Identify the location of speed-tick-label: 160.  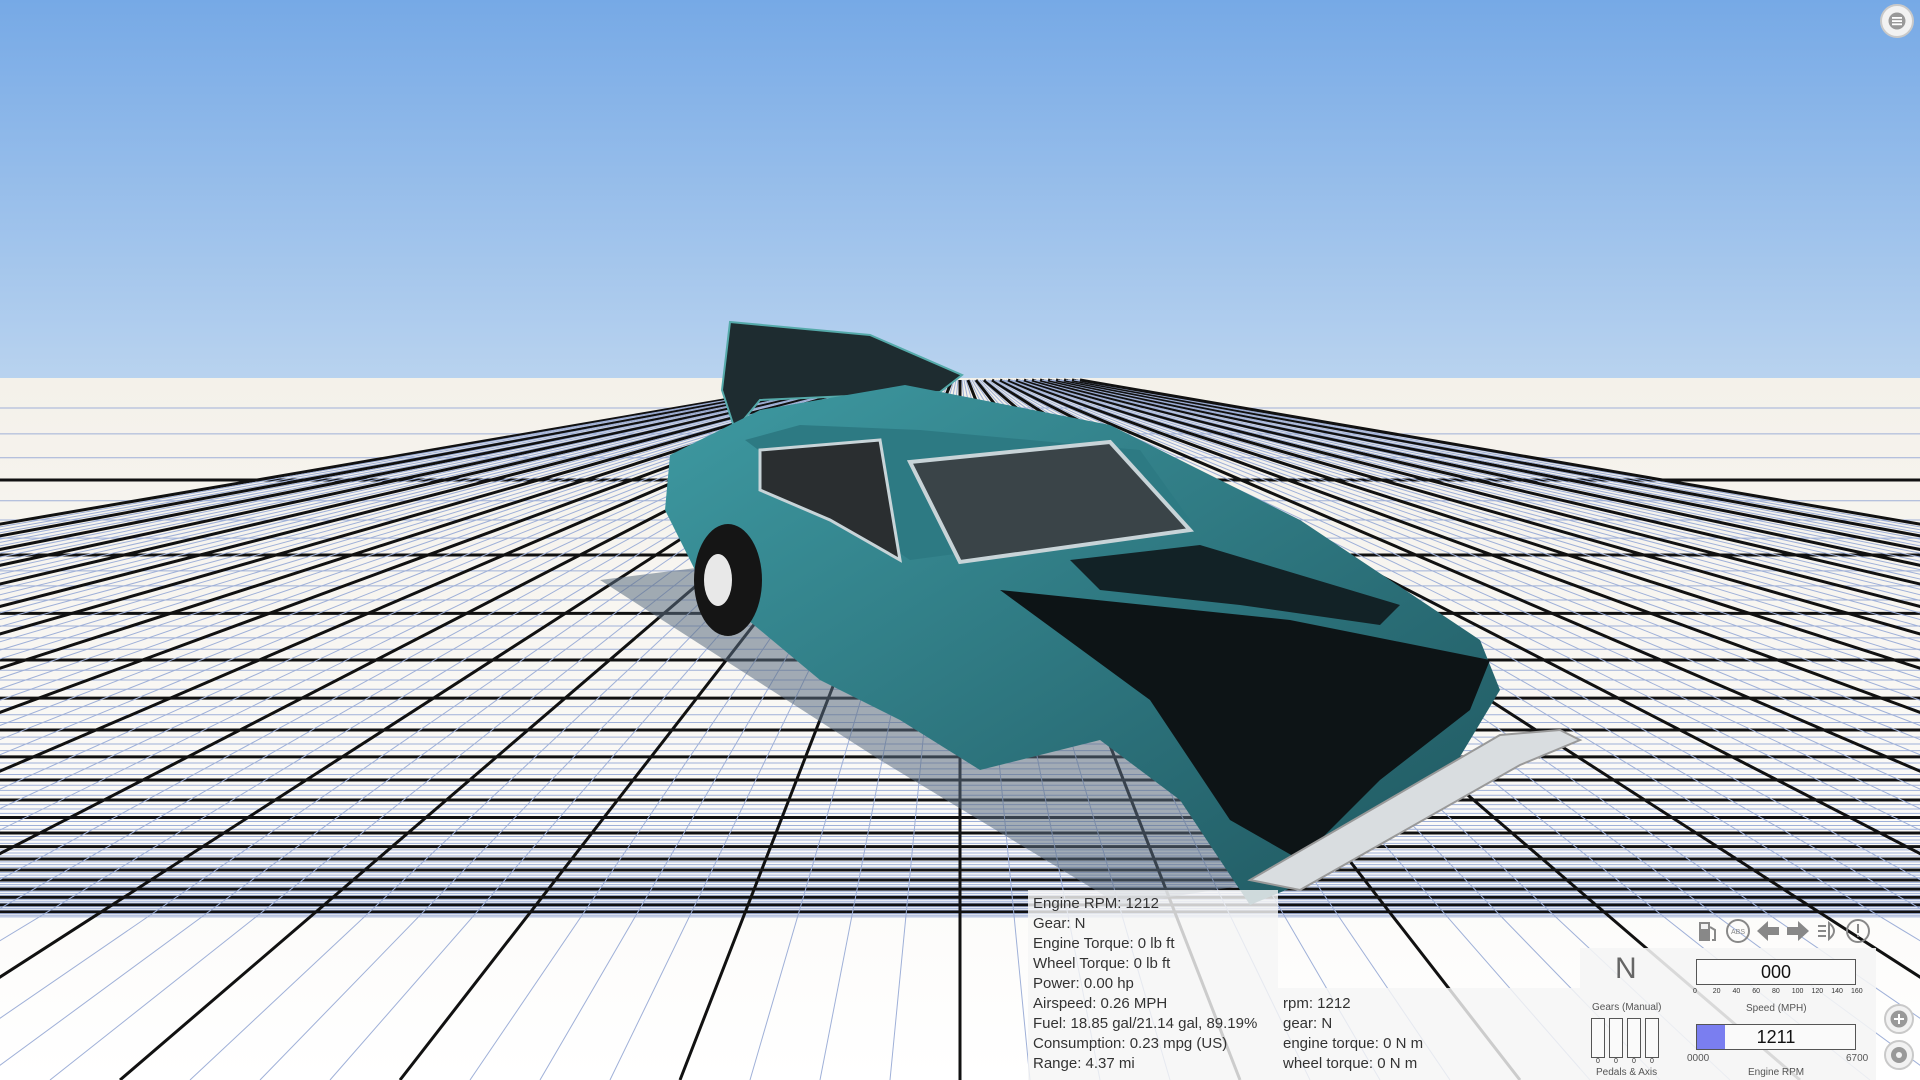
(1857, 991).